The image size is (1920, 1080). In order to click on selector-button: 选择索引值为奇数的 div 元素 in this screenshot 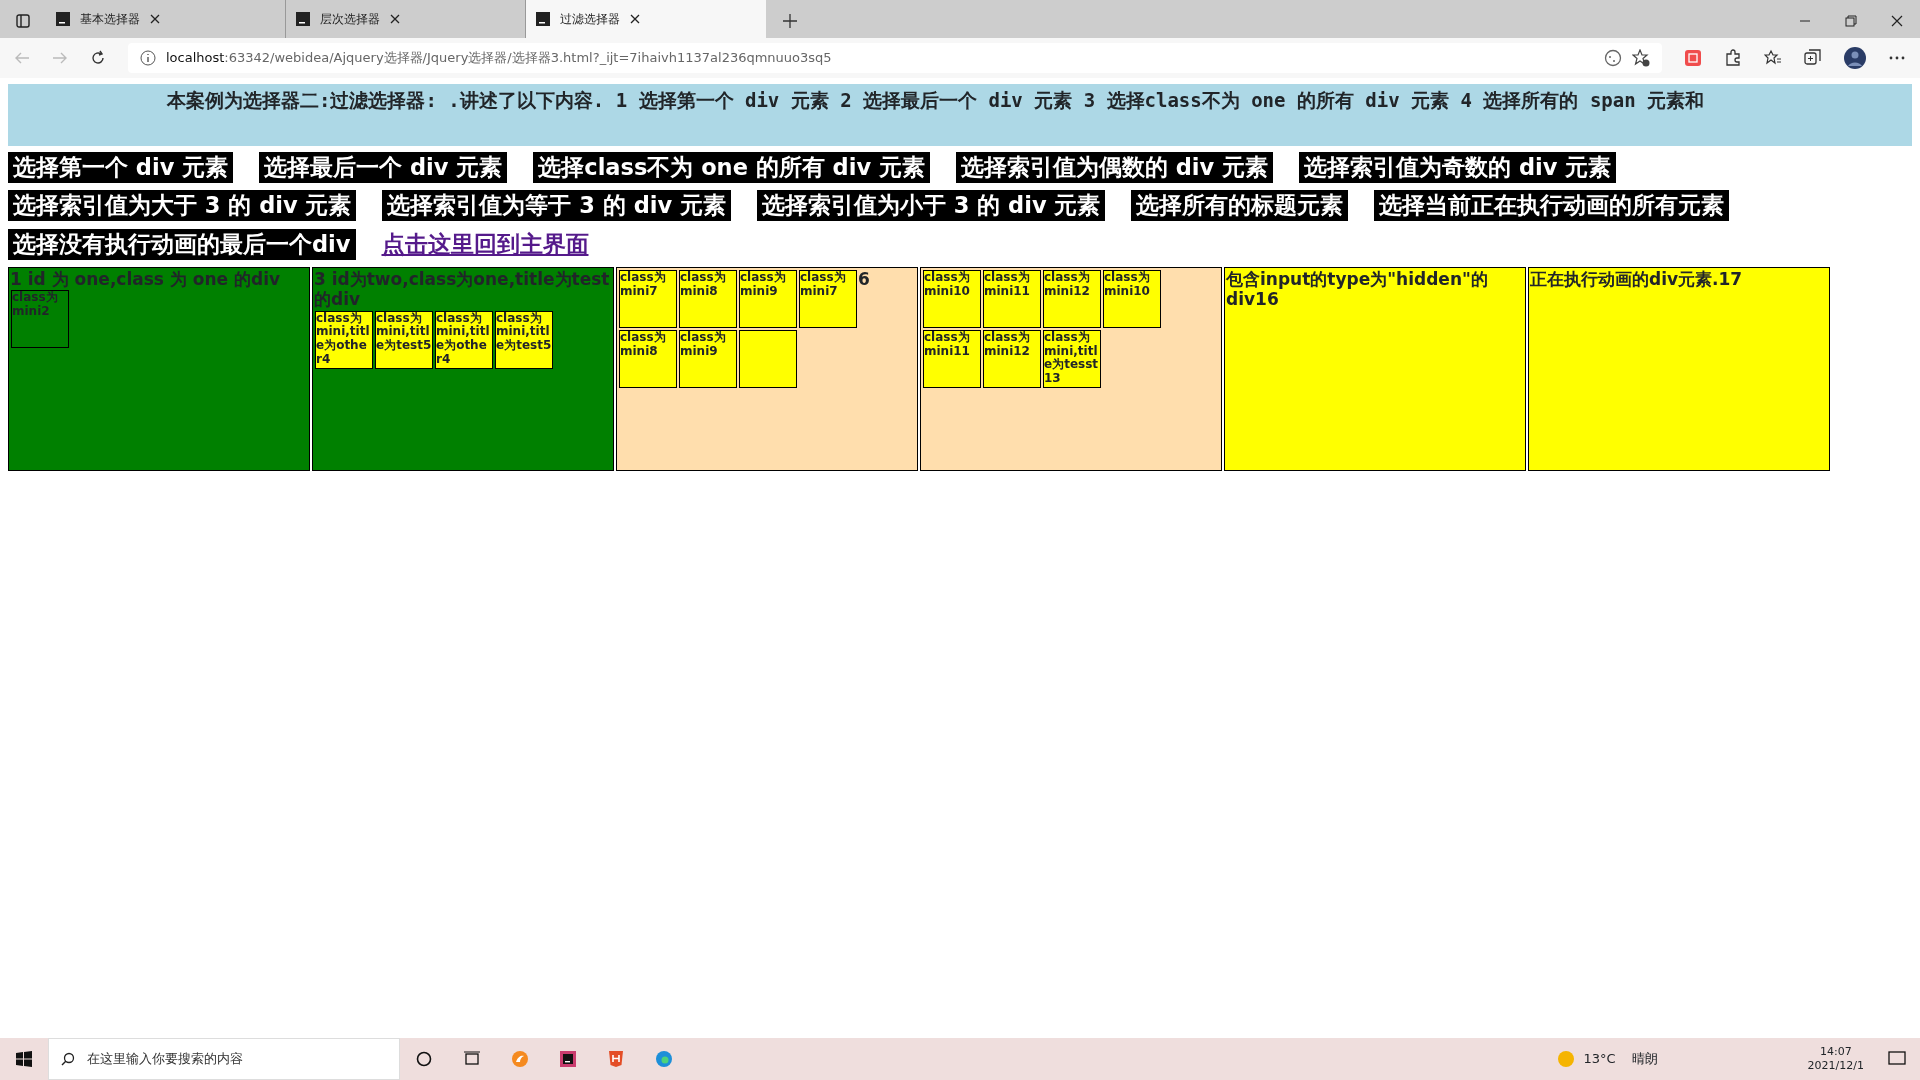, I will do `click(1458, 167)`.